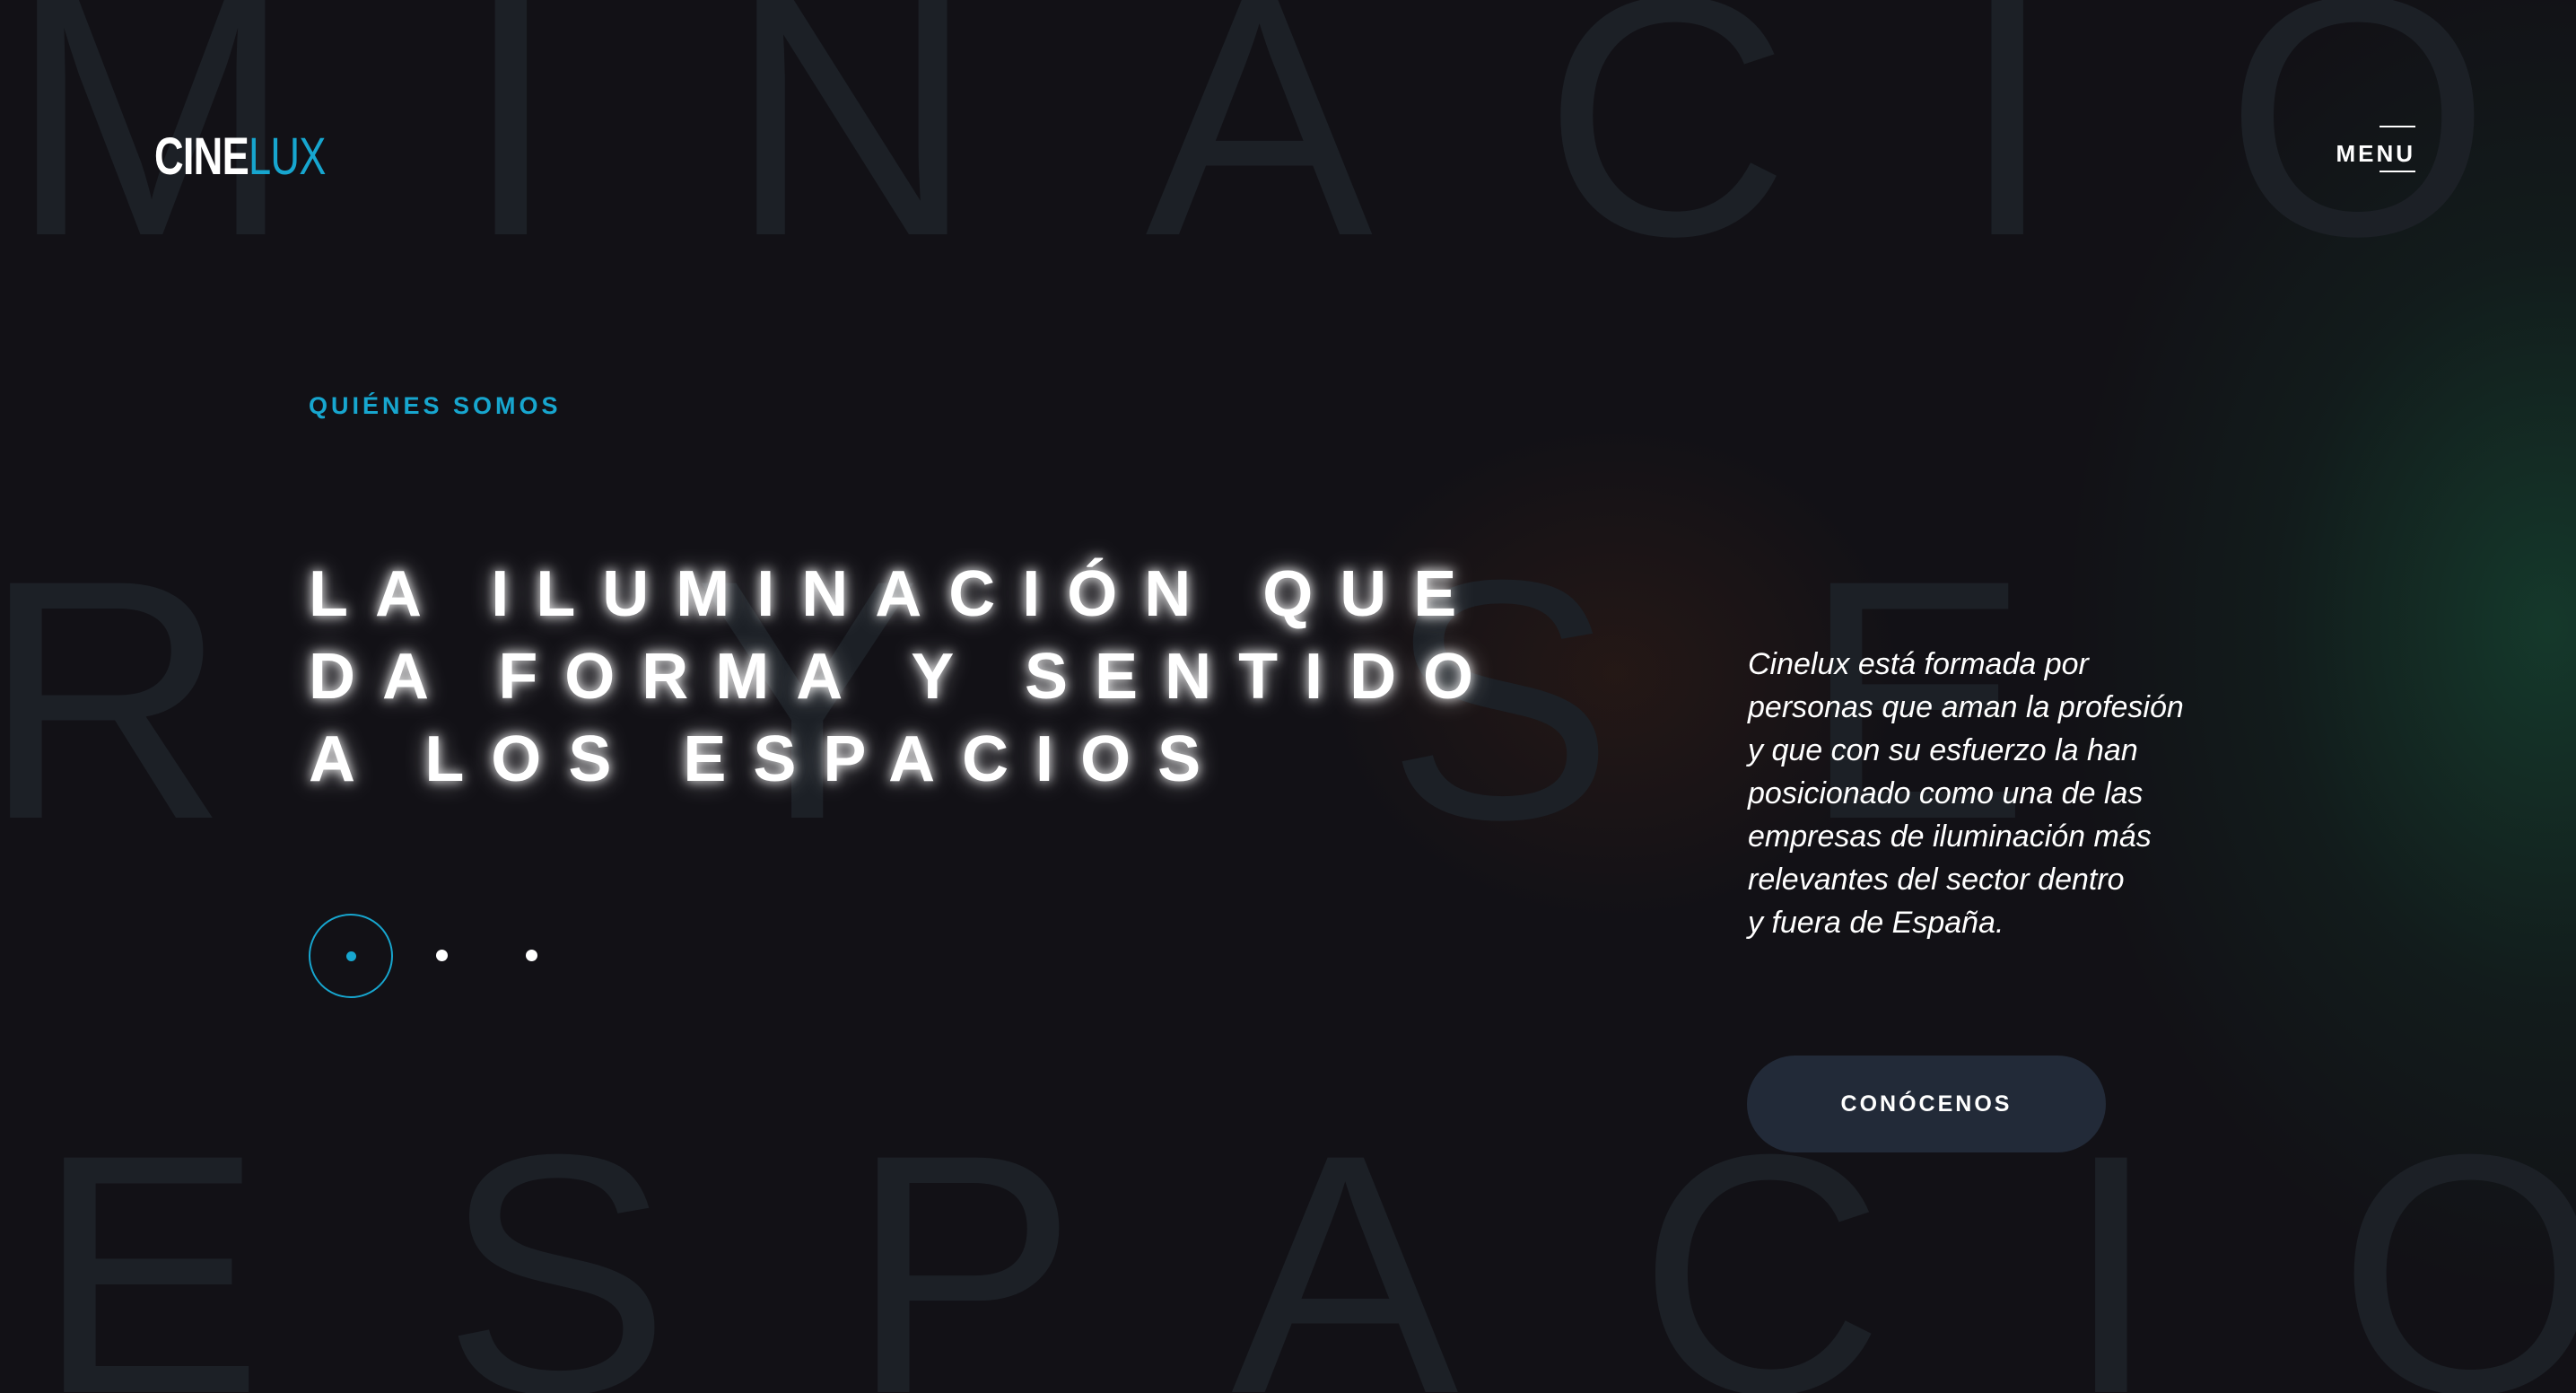 The image size is (2576, 1393). What do you see at coordinates (2397, 126) in the screenshot?
I see `menu-bar-top` at bounding box center [2397, 126].